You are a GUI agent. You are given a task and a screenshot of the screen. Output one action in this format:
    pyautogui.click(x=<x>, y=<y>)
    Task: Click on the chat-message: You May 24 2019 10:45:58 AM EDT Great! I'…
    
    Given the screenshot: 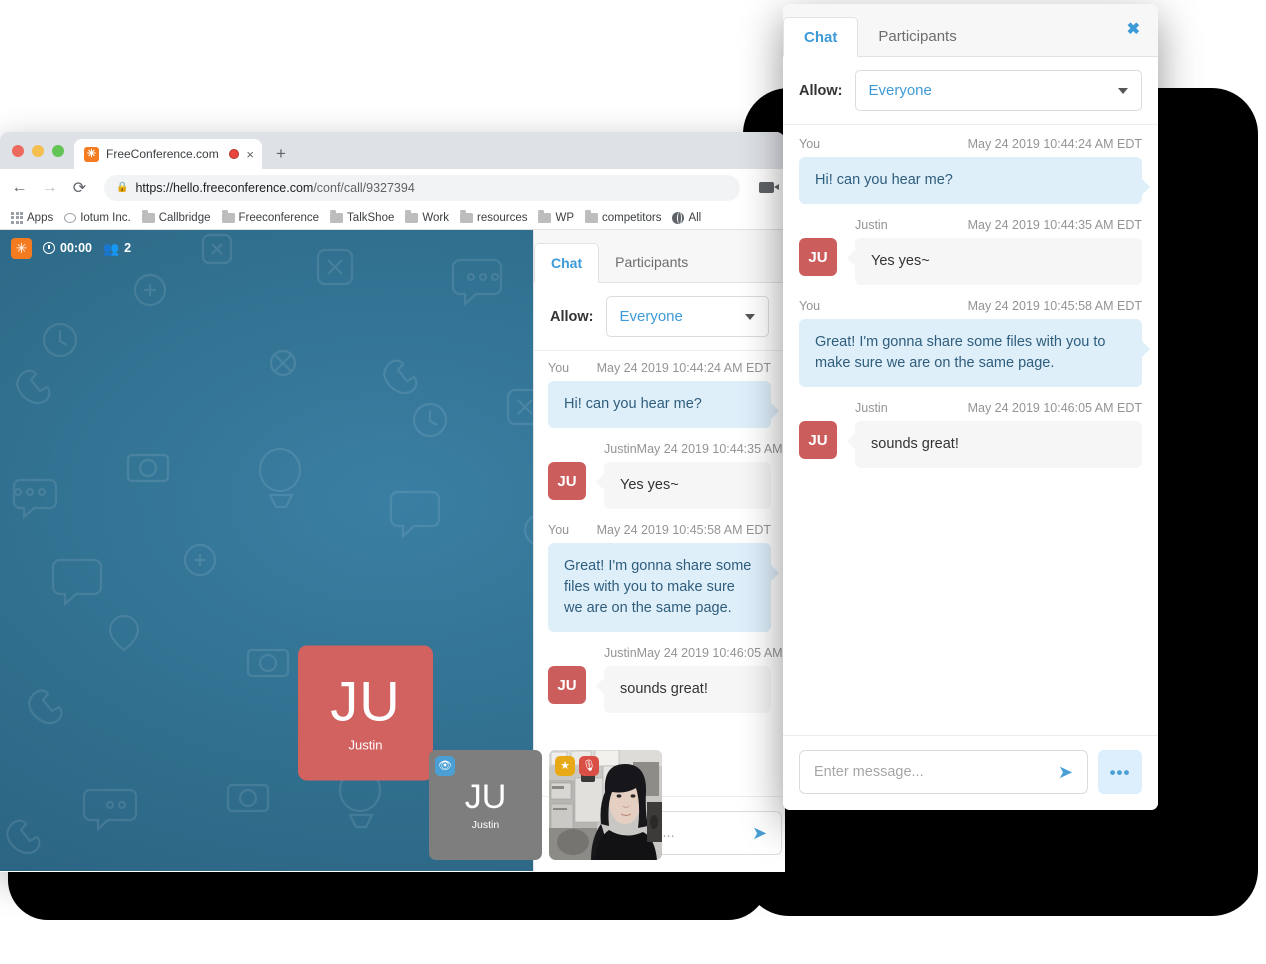 What is the action you would take?
    pyautogui.click(x=663, y=578)
    